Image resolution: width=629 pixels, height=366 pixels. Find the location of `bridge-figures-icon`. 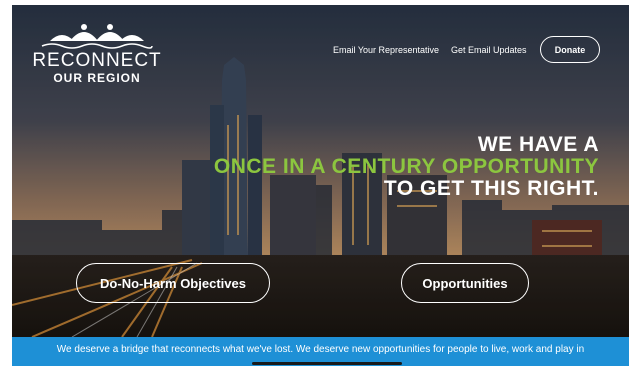

bridge-figures-icon is located at coordinates (97, 36).